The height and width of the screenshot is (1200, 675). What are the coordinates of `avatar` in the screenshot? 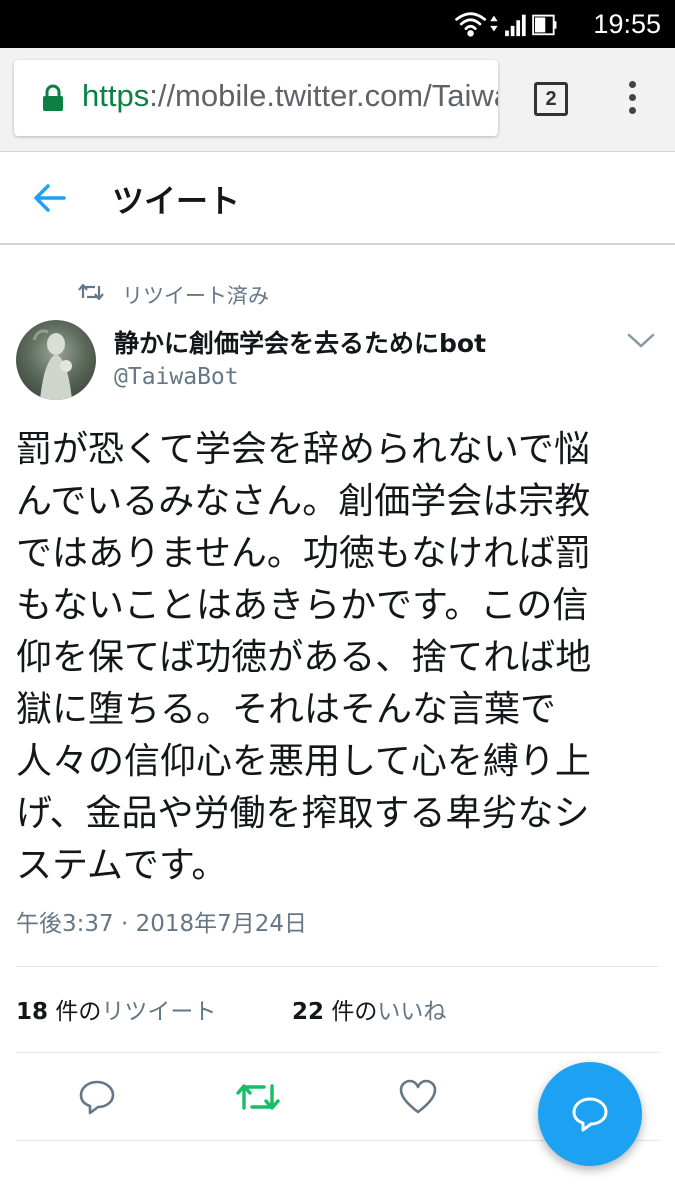 It's located at (56, 360).